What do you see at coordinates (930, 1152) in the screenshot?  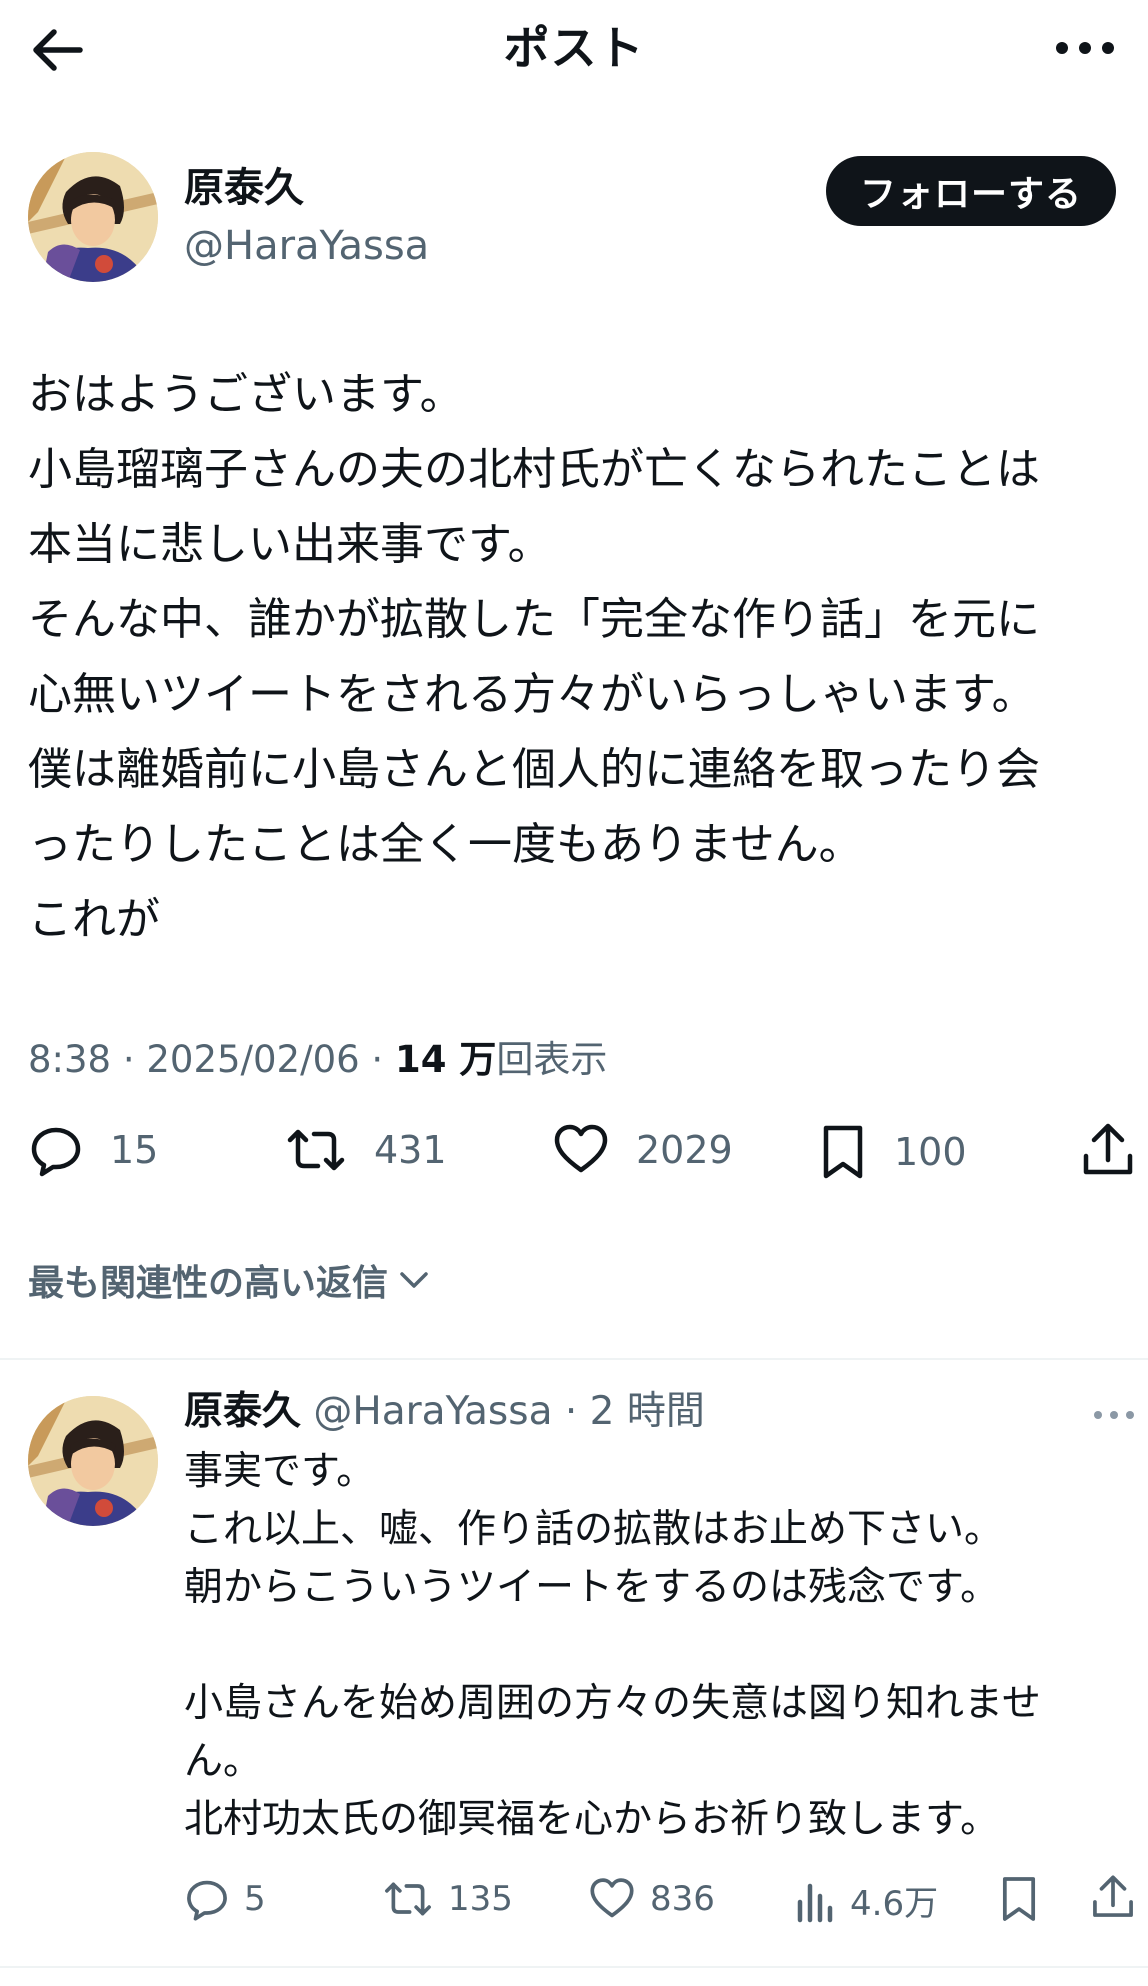 I see `bookmark-count: 100` at bounding box center [930, 1152].